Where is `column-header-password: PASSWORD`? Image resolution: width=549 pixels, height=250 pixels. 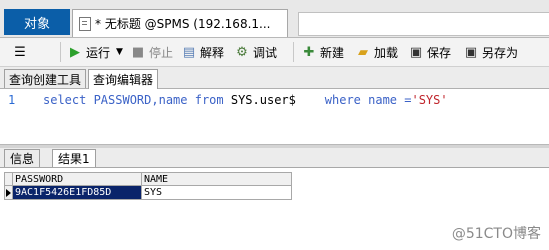 column-header-password: PASSWORD is located at coordinates (77, 179).